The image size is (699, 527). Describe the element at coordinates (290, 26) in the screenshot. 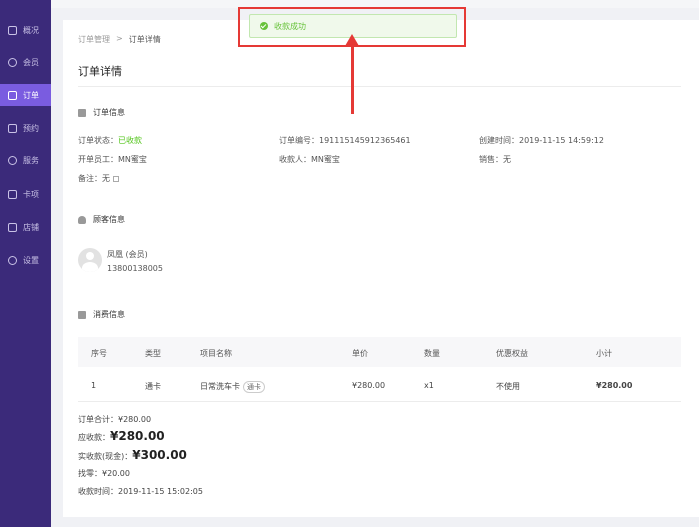

I see `toast-message: 收款成功` at that location.